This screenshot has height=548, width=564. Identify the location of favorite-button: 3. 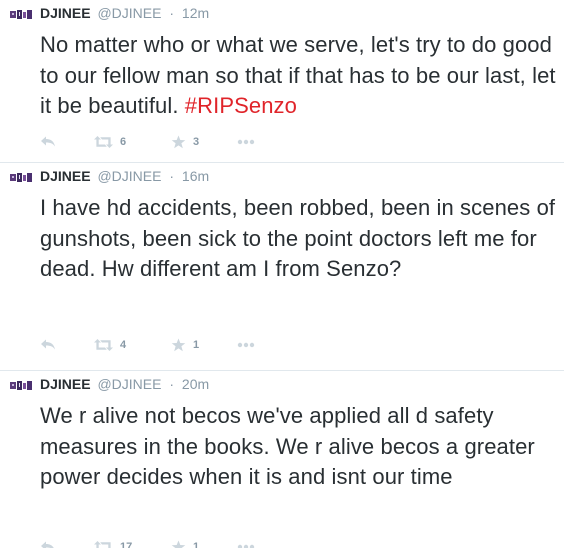
(185, 142).